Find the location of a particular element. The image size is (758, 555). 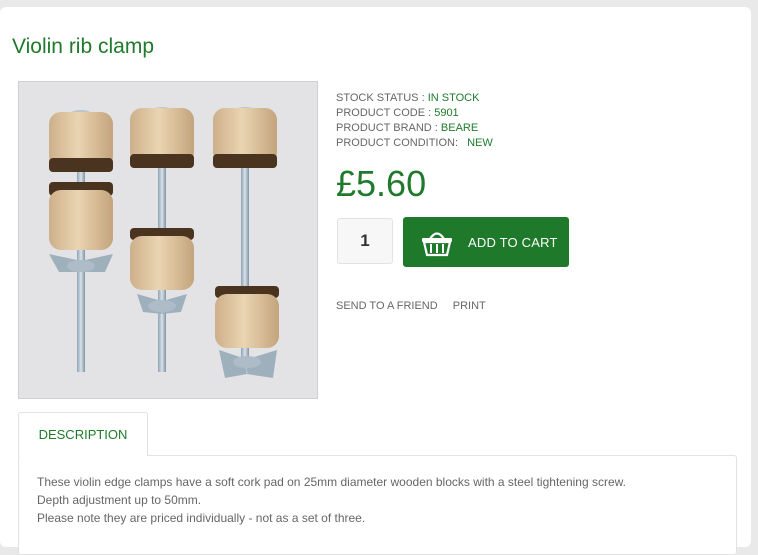

product-code: PRODUCT CODE : 5901 is located at coordinates (414, 113).